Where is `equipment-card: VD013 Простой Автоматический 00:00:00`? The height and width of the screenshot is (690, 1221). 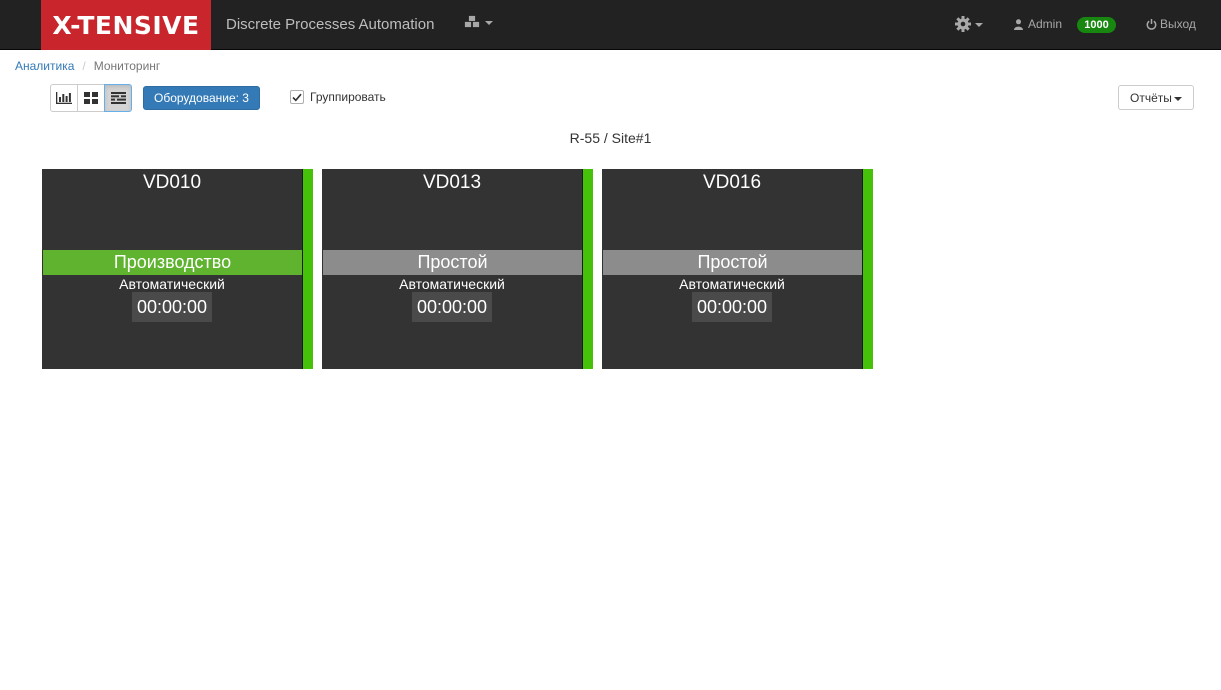
equipment-card: VD013 Простой Автоматический 00:00:00 is located at coordinates (457, 269).